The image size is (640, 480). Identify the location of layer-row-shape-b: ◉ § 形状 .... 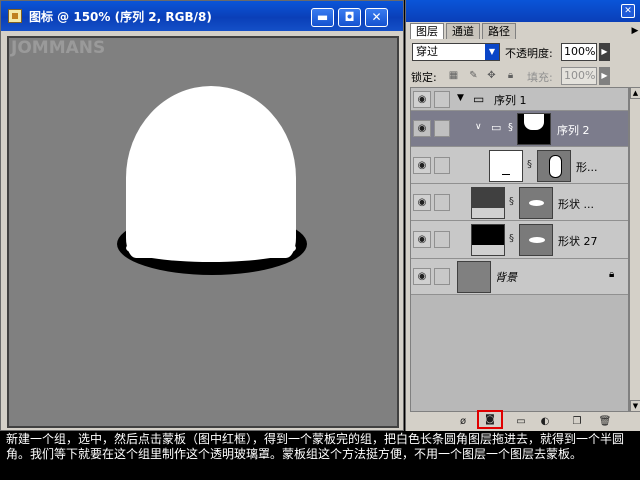
(519, 202).